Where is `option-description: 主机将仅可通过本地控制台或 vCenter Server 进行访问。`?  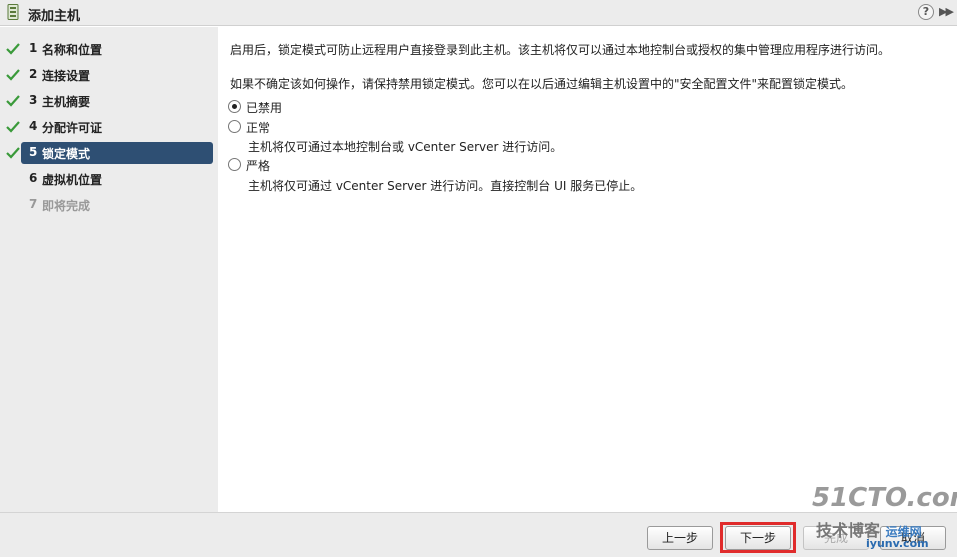 option-description: 主机将仅可通过本地控制台或 vCenter Server 进行访问。 is located at coordinates (405, 147).